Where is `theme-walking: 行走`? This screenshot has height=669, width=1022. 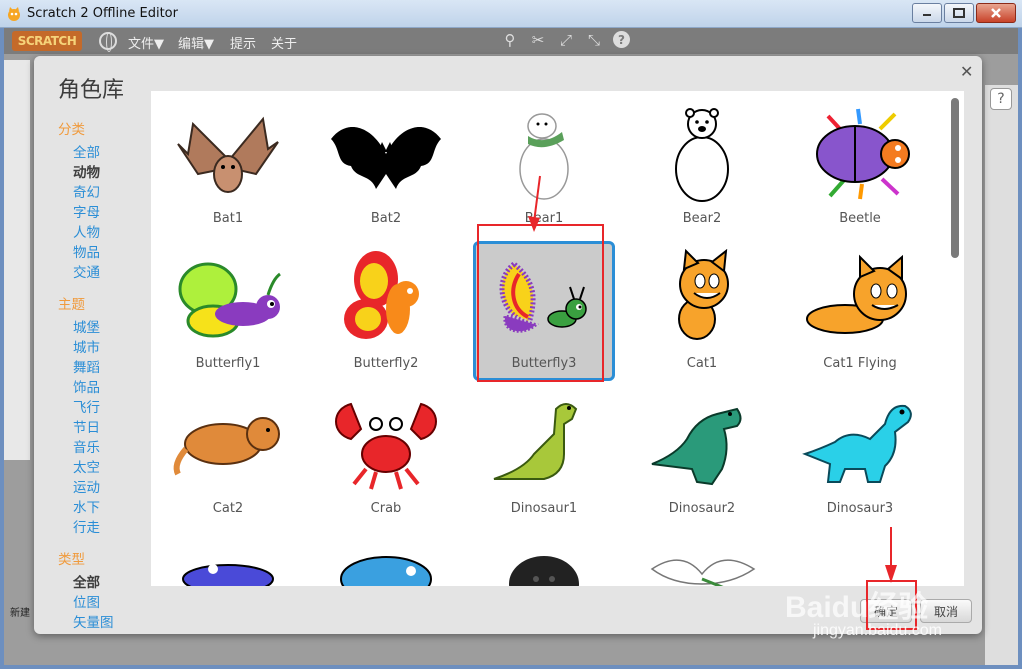 theme-walking: 行走 is located at coordinates (86, 526).